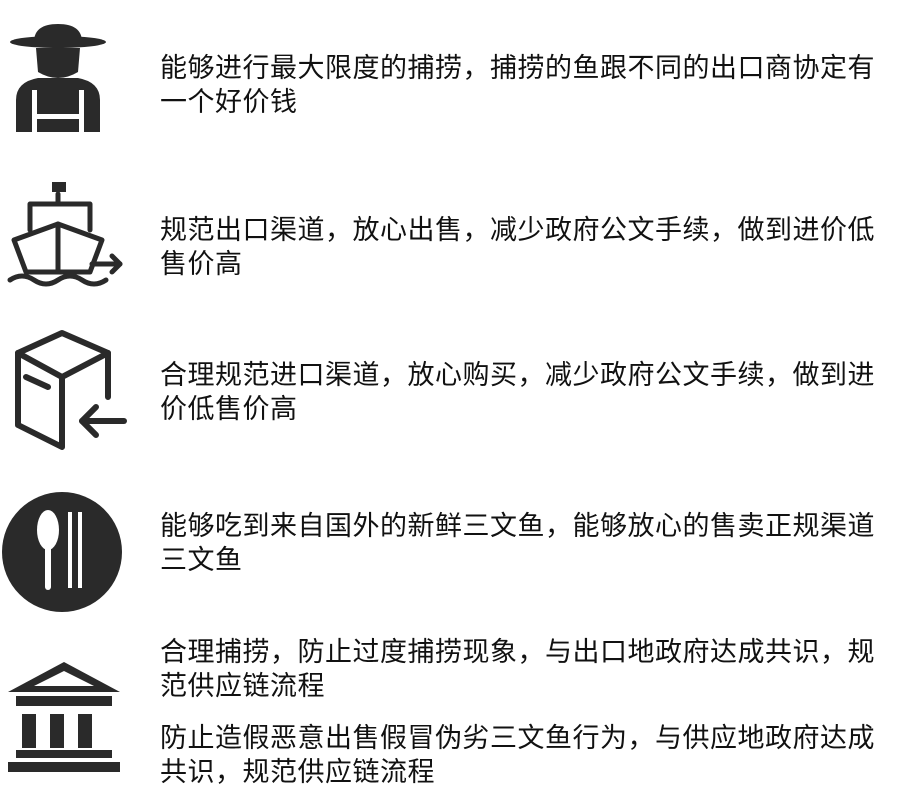 Image resolution: width=922 pixels, height=810 pixels. I want to click on exporter-description: 规范出口渠道，放心出售，减少政府公文手续，做到进价低售价高, so click(530, 248).